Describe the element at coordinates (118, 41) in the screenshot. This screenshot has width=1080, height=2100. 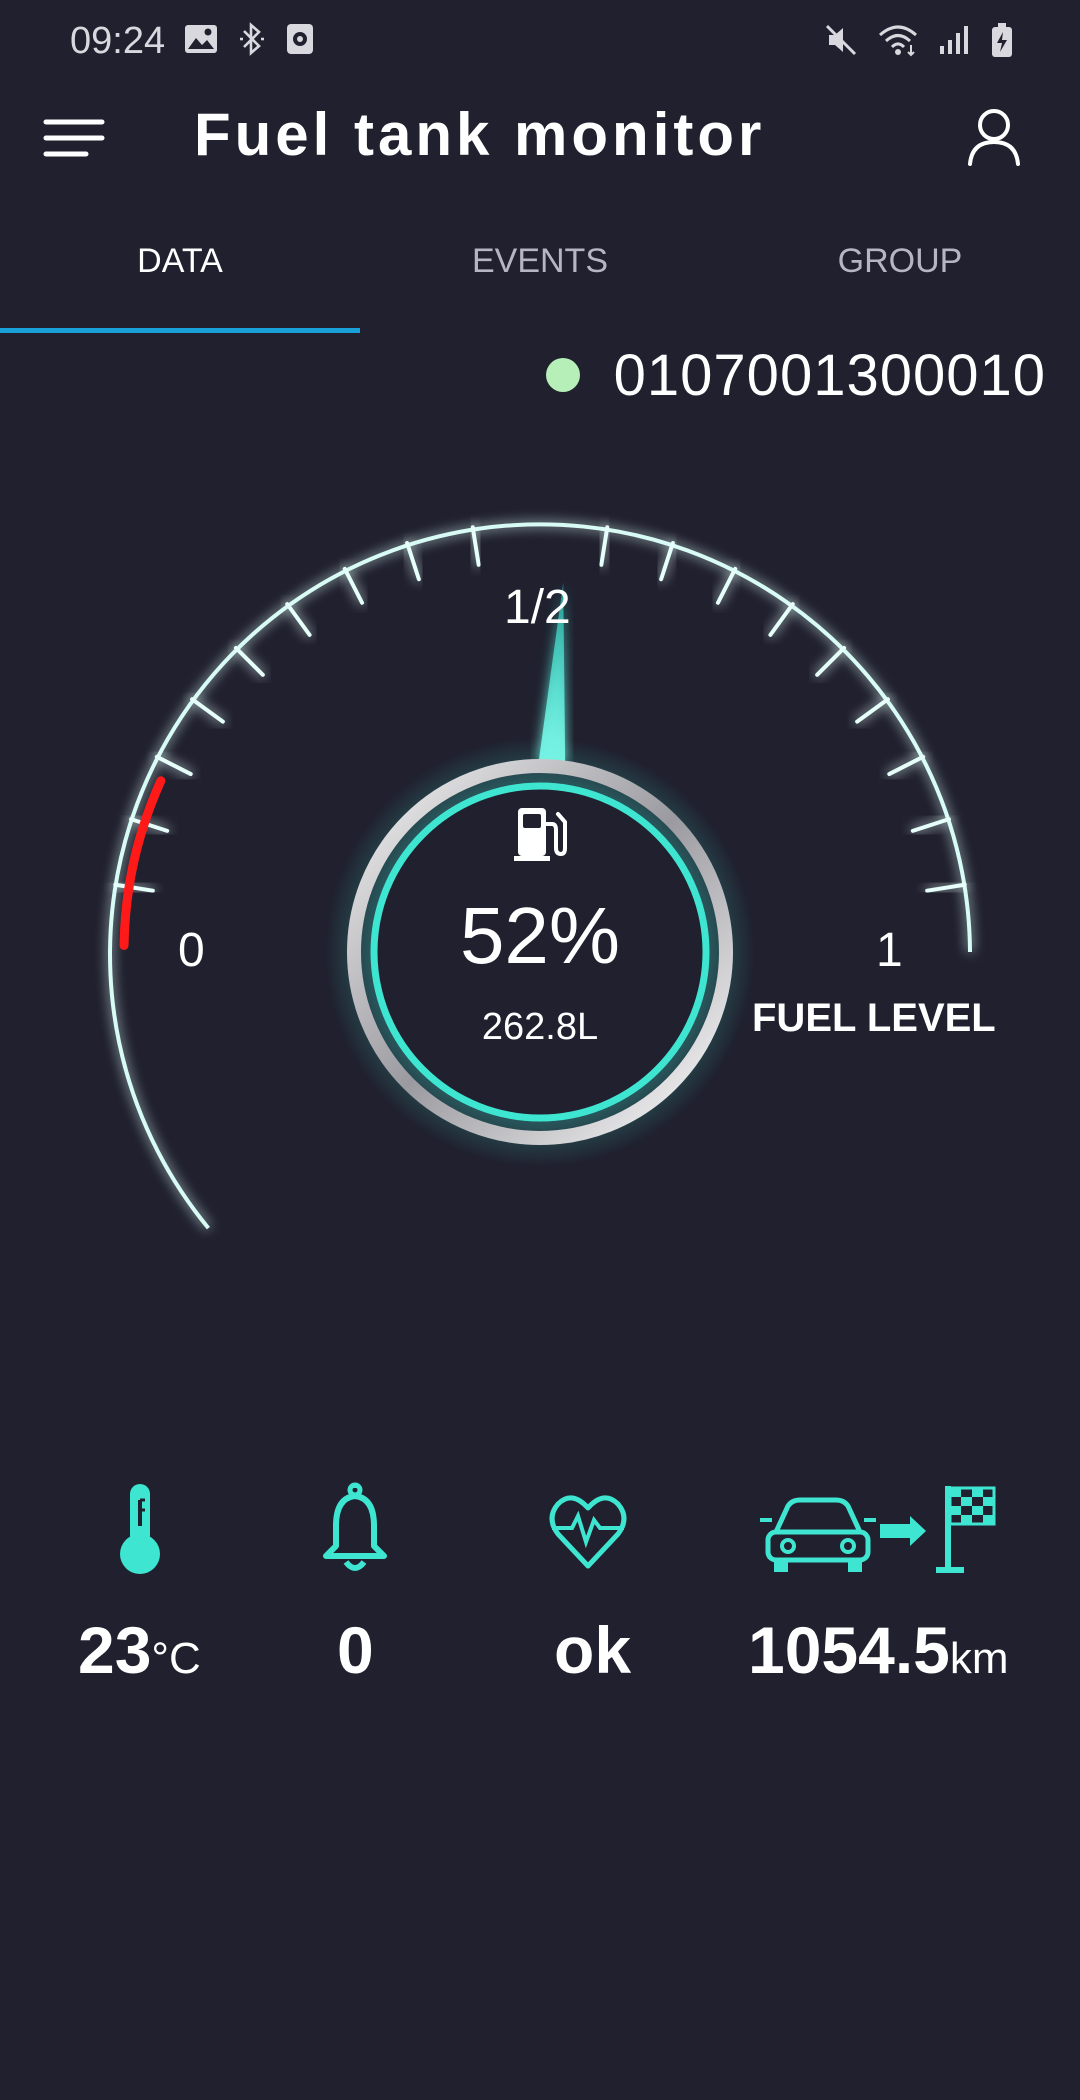
I see `status-time: 09:24` at that location.